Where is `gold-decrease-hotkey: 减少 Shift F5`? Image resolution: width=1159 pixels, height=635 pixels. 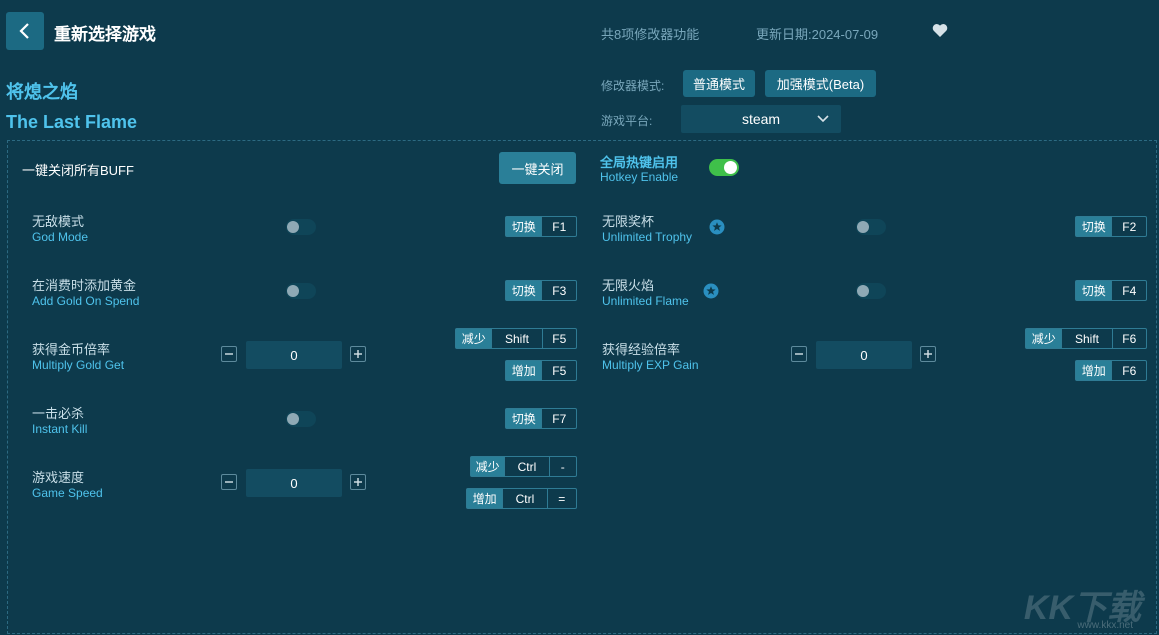 gold-decrease-hotkey: 减少 Shift F5 is located at coordinates (516, 338).